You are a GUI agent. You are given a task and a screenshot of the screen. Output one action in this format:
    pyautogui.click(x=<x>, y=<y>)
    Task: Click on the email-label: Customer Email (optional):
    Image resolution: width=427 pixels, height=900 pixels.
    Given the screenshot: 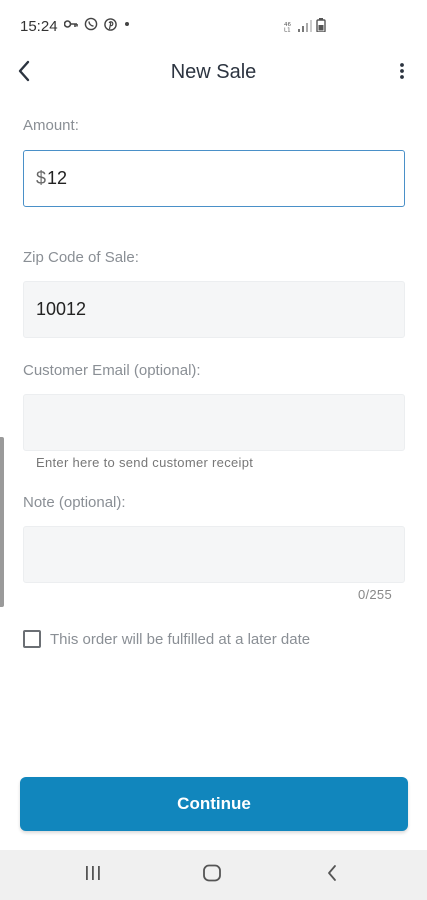 What is the action you would take?
    pyautogui.click(x=112, y=370)
    